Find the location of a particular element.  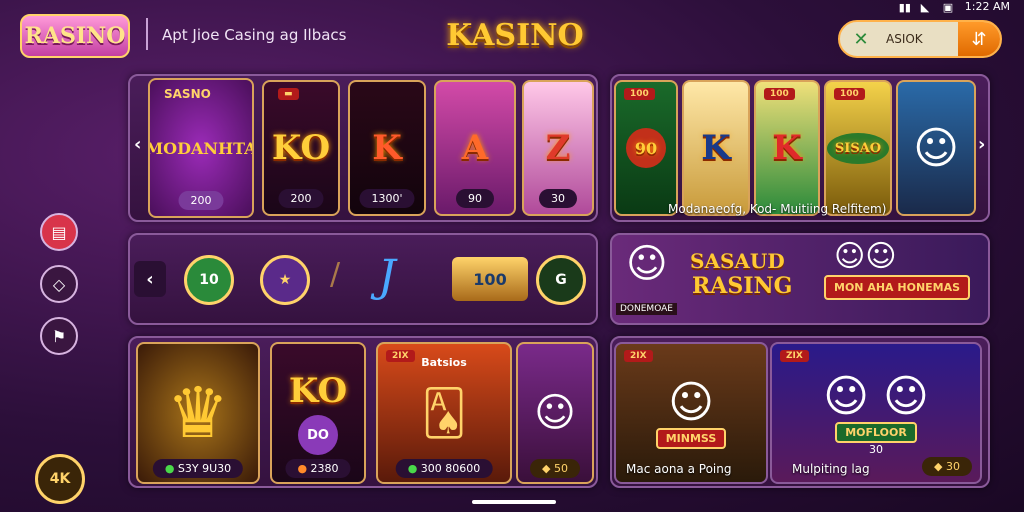

tile-title: MODANHTA is located at coordinates (201, 148).